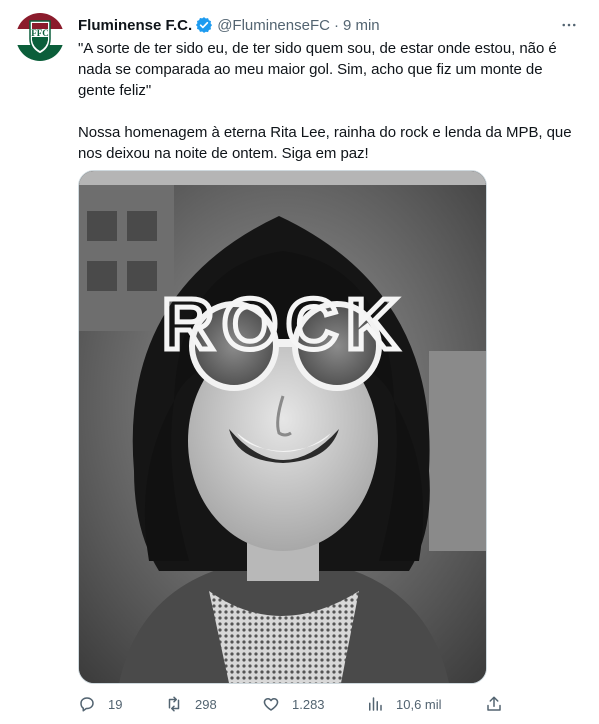 This screenshot has height=724, width=599. What do you see at coordinates (174, 704) in the screenshot?
I see `retweet-icon` at bounding box center [174, 704].